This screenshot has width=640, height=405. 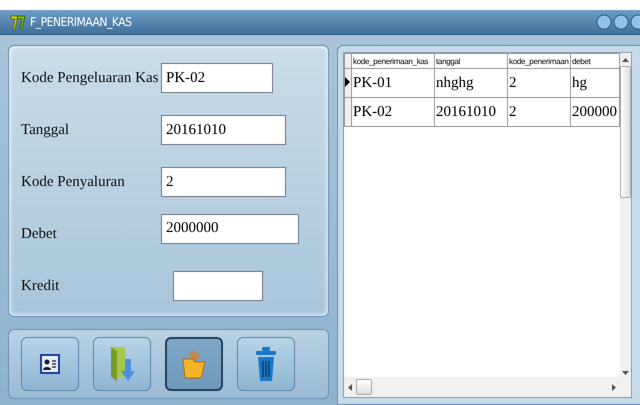 I want to click on input-field: 2000000, so click(x=230, y=229).